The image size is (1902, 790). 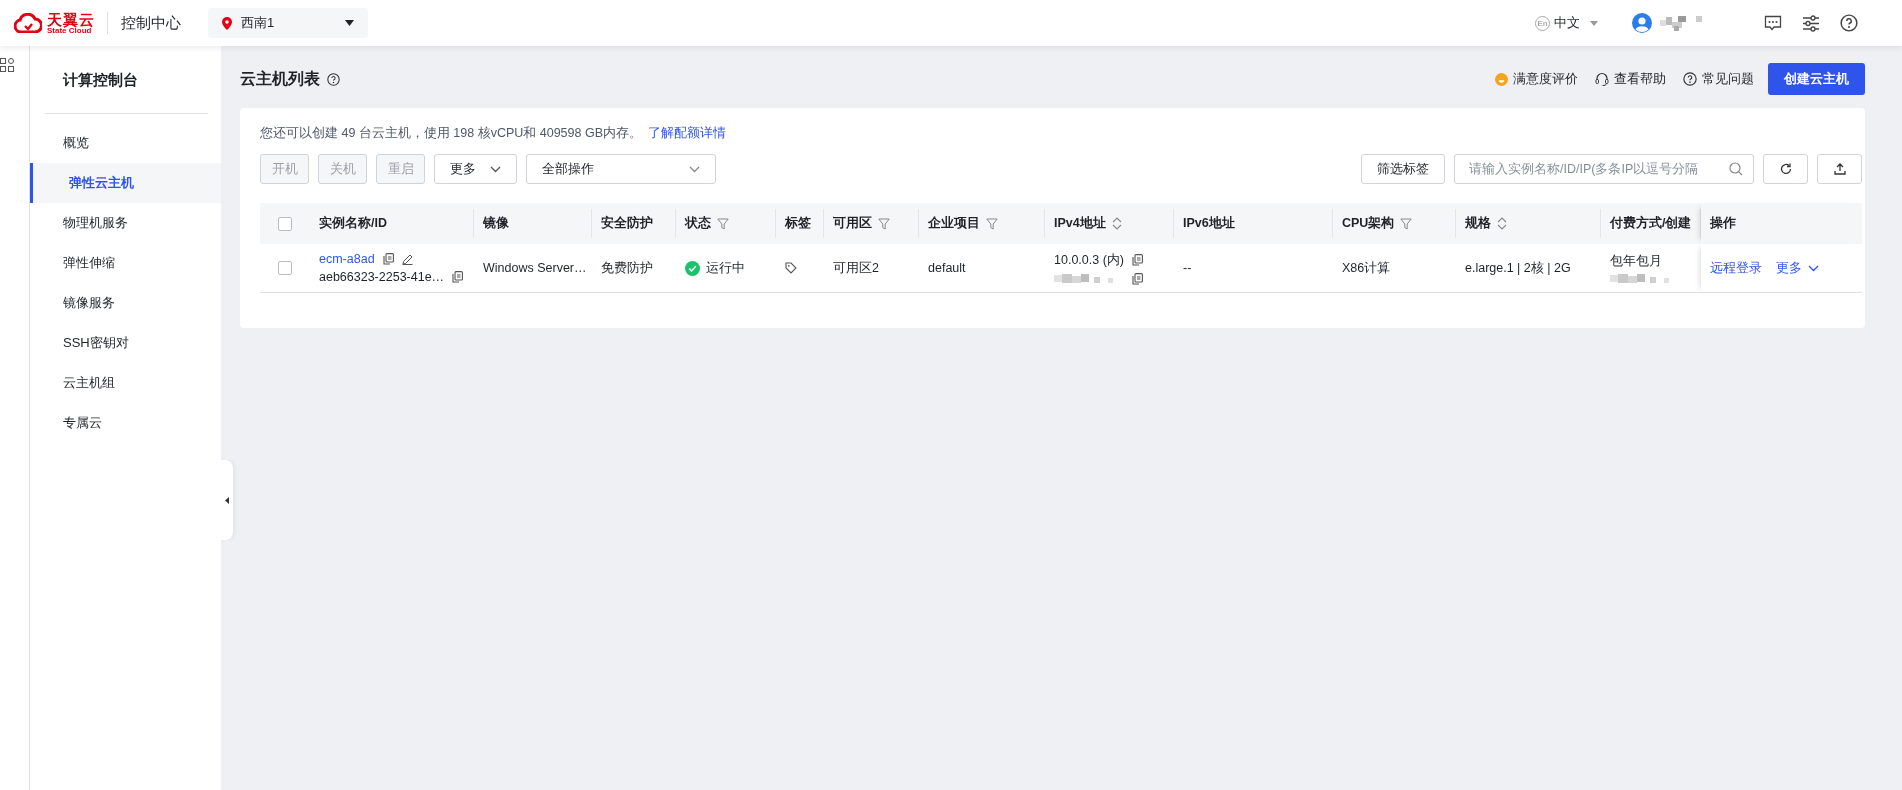 What do you see at coordinates (353, 223) in the screenshot?
I see `column-header: 实例名称/ID` at bounding box center [353, 223].